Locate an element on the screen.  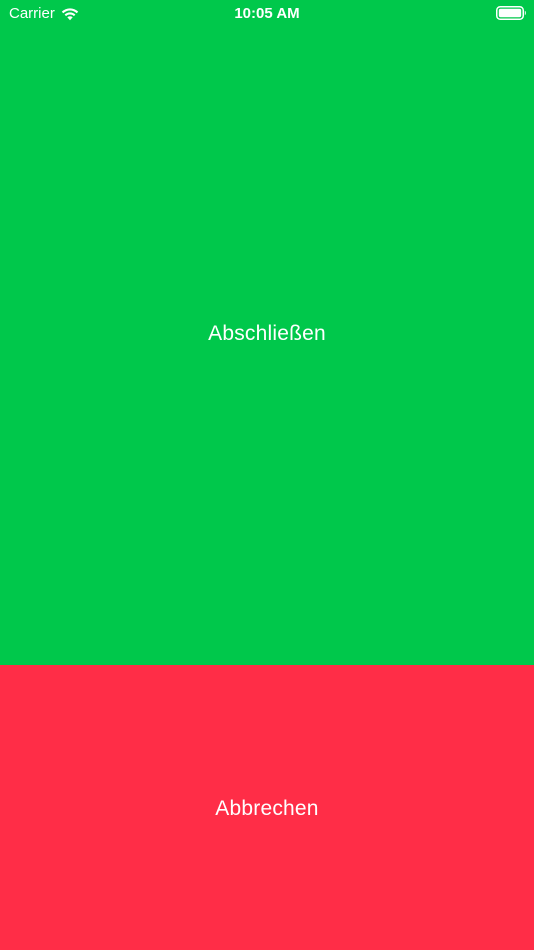
complete-button-label: Abschließen is located at coordinates (267, 333).